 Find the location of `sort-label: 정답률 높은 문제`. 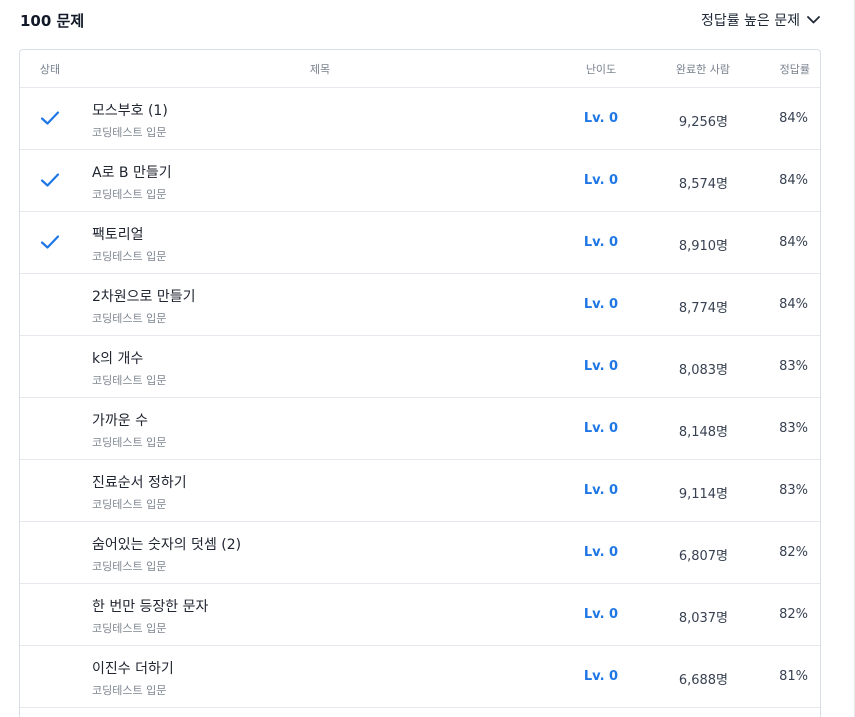

sort-label: 정답률 높은 문제 is located at coordinates (750, 21).